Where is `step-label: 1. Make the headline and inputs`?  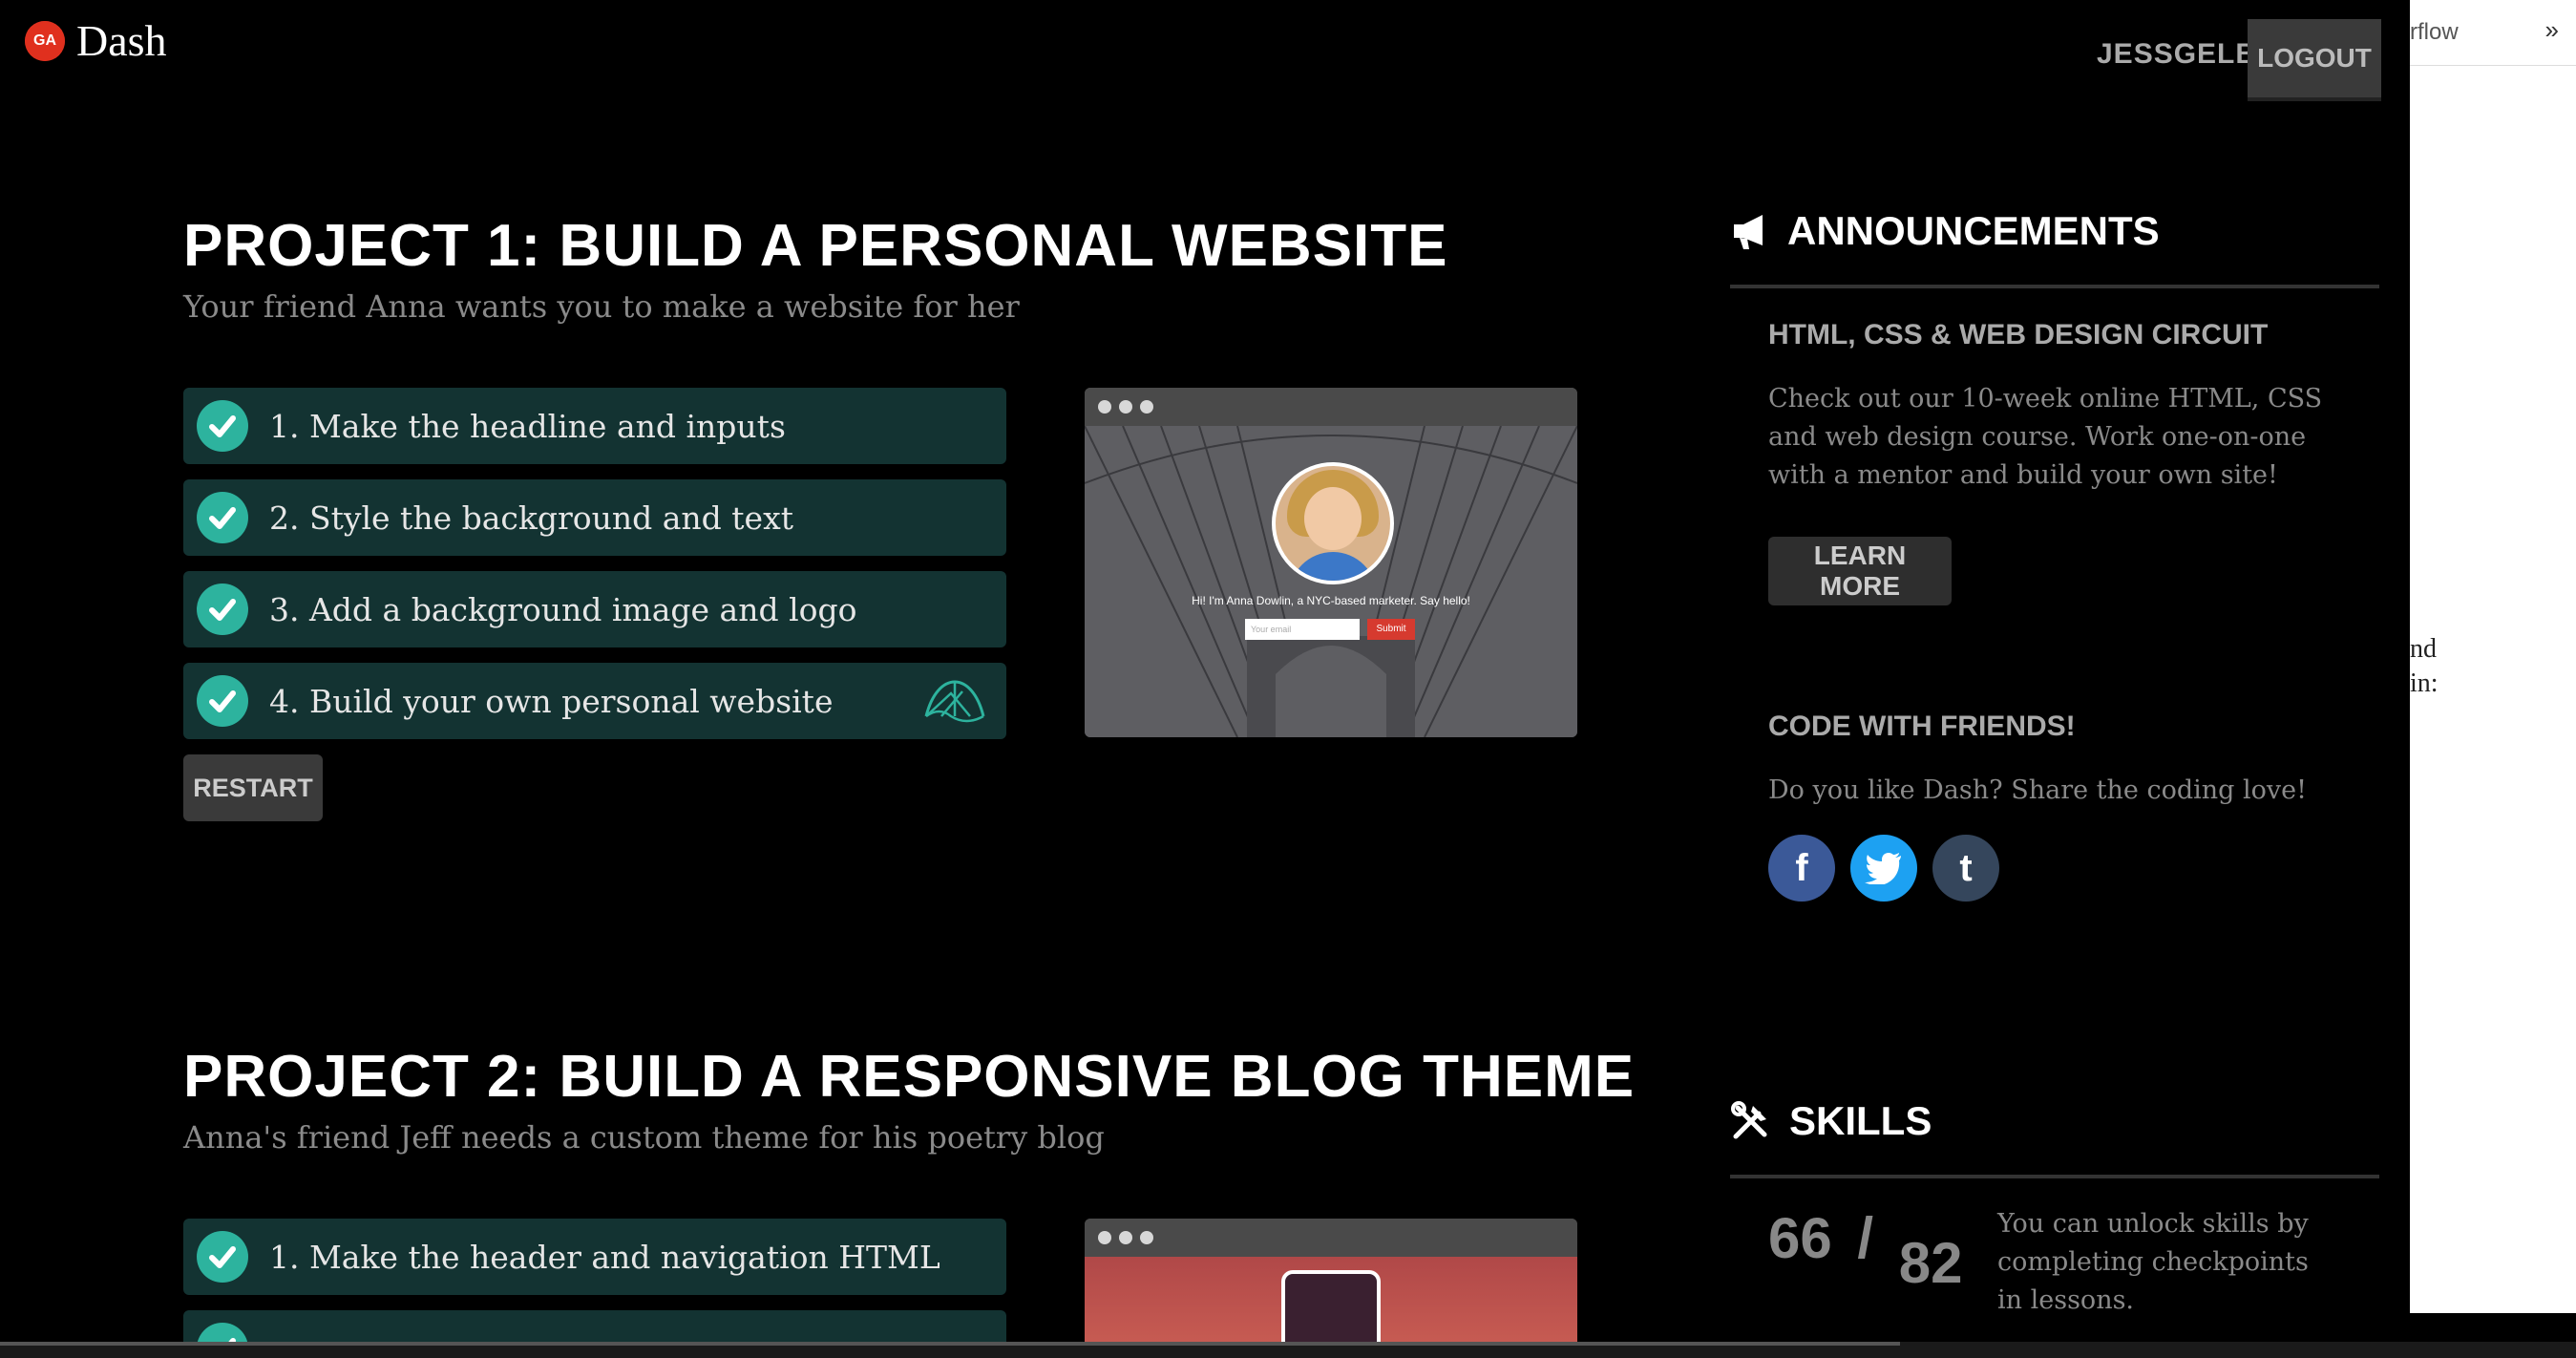
step-label: 1. Make the headline and inputs is located at coordinates (527, 426).